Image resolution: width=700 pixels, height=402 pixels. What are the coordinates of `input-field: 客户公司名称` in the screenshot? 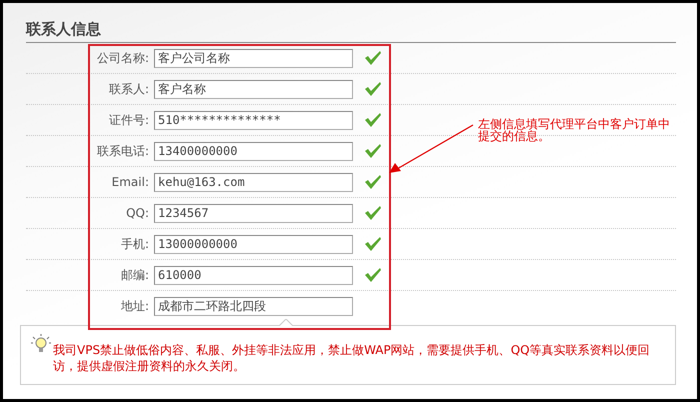 It's located at (253, 58).